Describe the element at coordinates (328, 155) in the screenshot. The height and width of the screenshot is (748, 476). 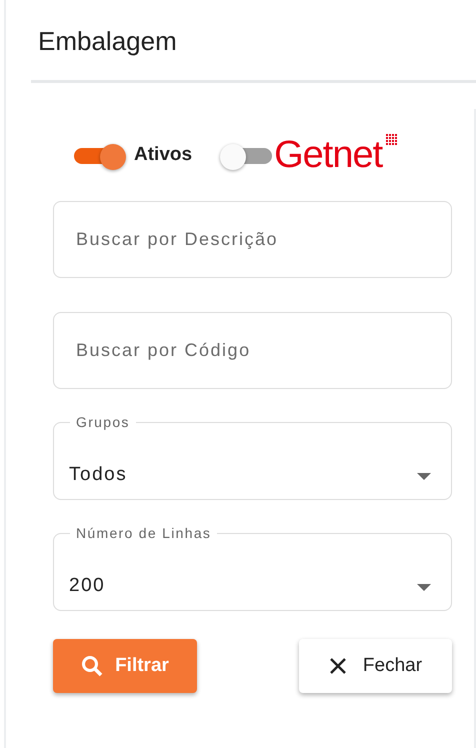
I see `brand-logo: Getnet` at that location.